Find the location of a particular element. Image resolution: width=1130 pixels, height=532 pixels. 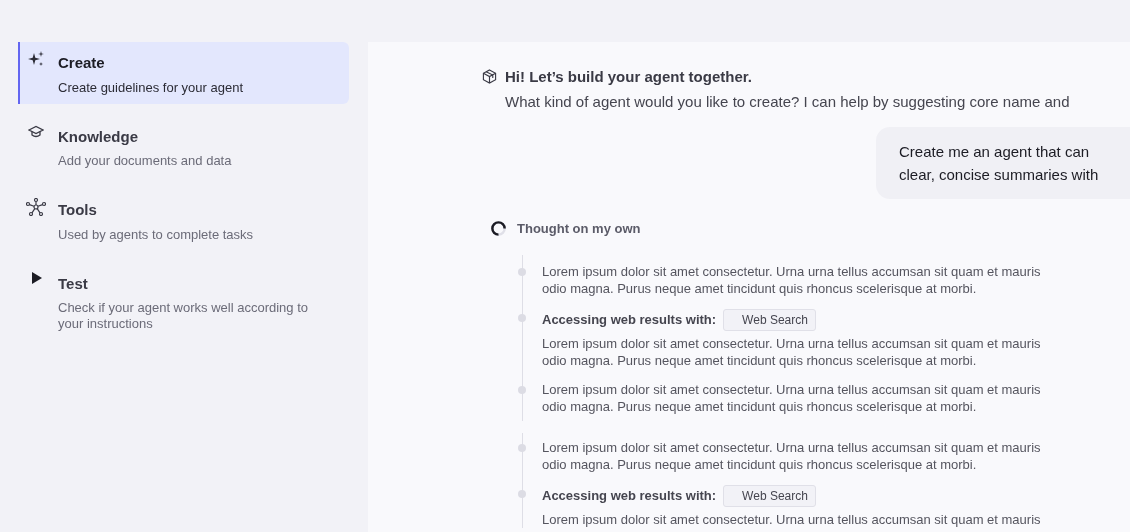

play-icon is located at coordinates (36, 277).